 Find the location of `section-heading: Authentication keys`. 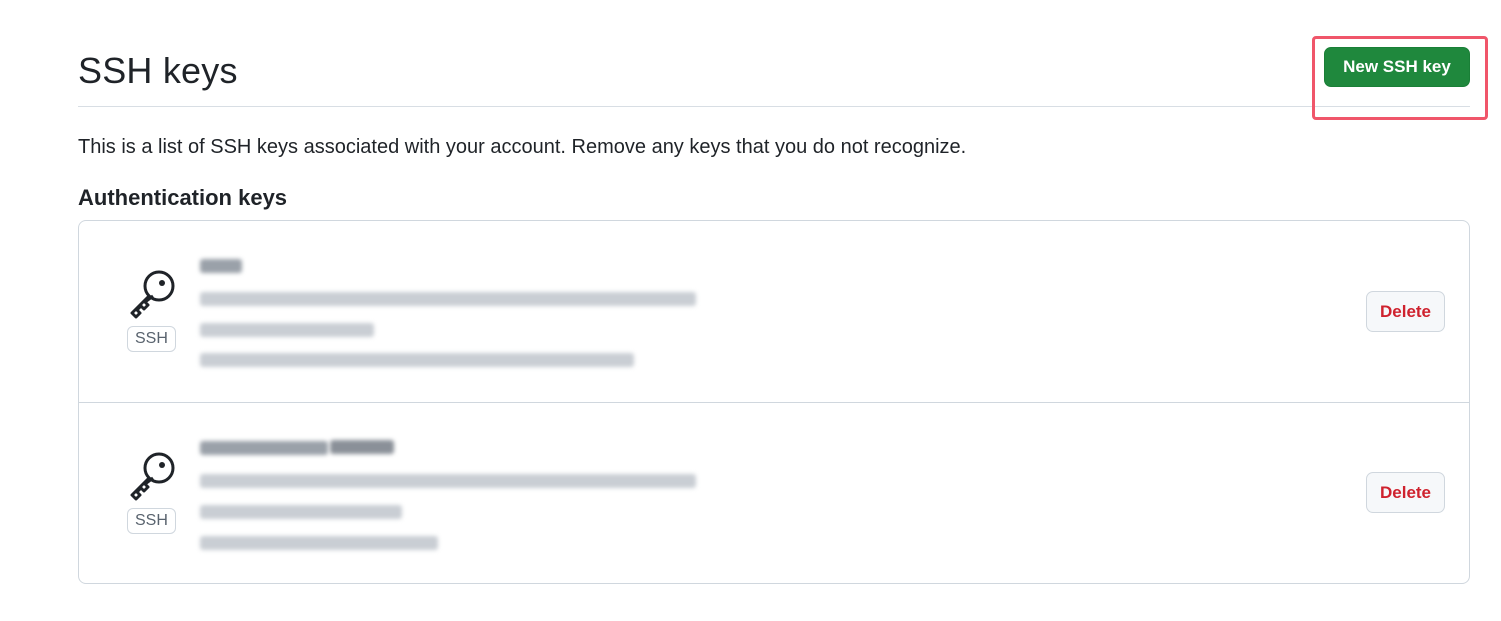

section-heading: Authentication keys is located at coordinates (183, 197).